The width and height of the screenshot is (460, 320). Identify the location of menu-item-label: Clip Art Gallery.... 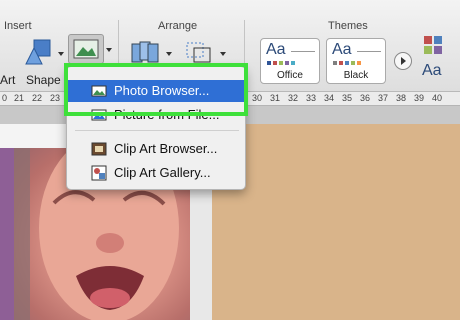
(162, 172).